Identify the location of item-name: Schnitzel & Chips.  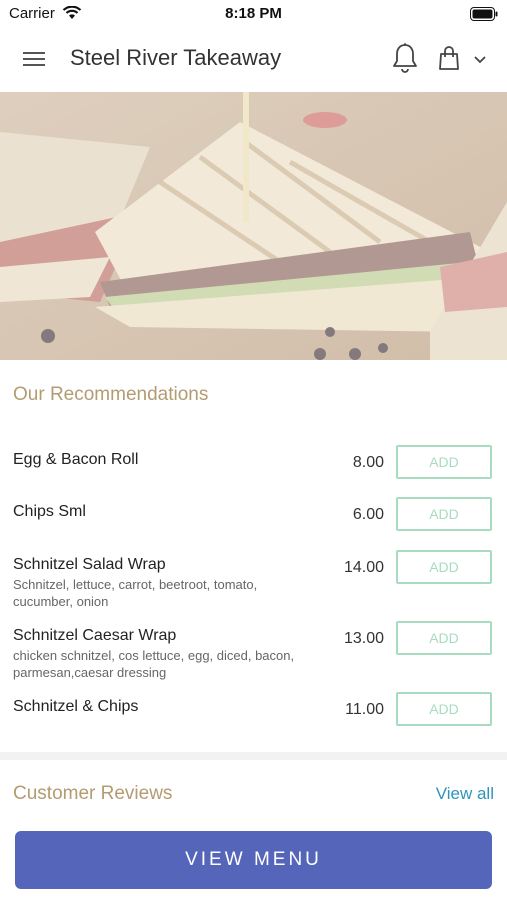
(76, 706).